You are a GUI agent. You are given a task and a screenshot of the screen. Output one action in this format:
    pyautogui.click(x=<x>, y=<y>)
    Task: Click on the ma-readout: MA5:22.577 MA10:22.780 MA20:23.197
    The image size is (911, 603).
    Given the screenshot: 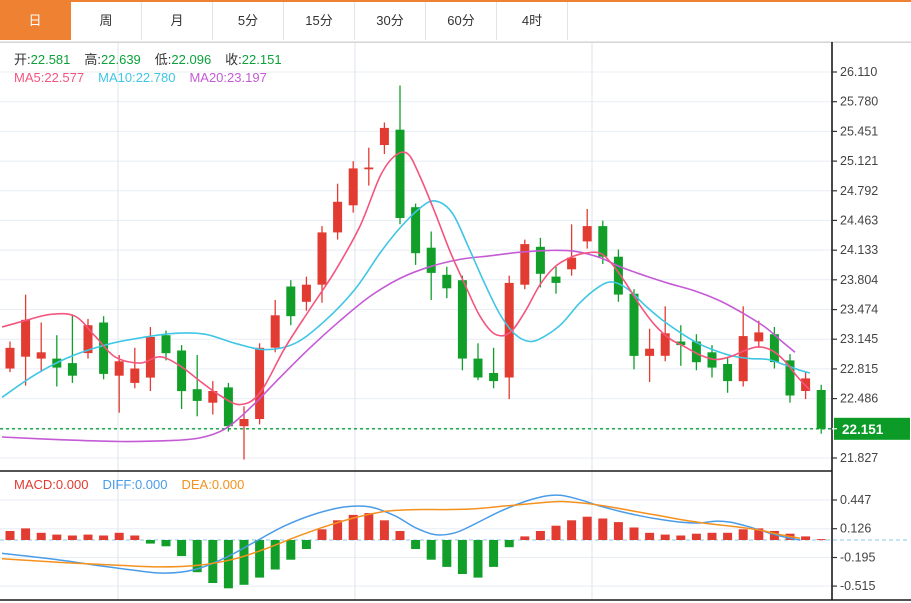 What is the action you would take?
    pyautogui.click(x=147, y=77)
    